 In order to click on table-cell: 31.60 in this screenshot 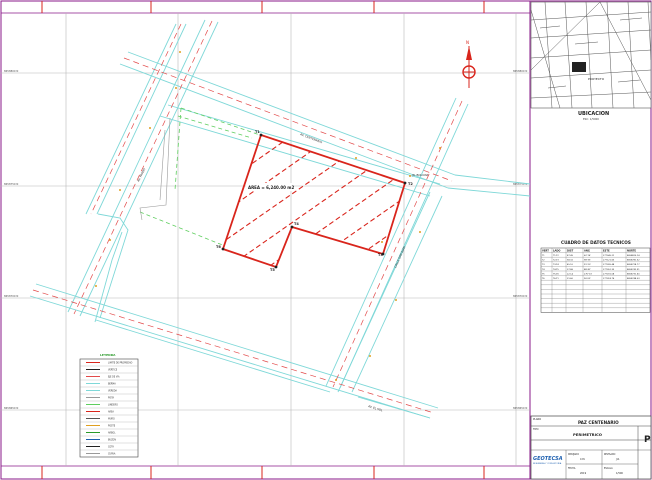, I will do `click(570, 279)`.